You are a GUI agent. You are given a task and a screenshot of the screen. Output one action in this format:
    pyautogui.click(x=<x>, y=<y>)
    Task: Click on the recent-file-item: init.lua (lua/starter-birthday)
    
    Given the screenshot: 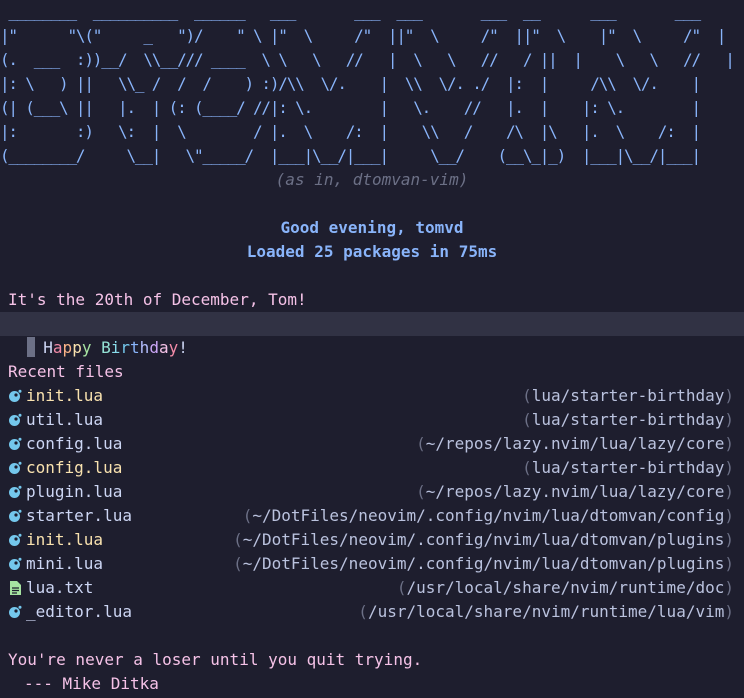 What is the action you would take?
    pyautogui.click(x=372, y=396)
    